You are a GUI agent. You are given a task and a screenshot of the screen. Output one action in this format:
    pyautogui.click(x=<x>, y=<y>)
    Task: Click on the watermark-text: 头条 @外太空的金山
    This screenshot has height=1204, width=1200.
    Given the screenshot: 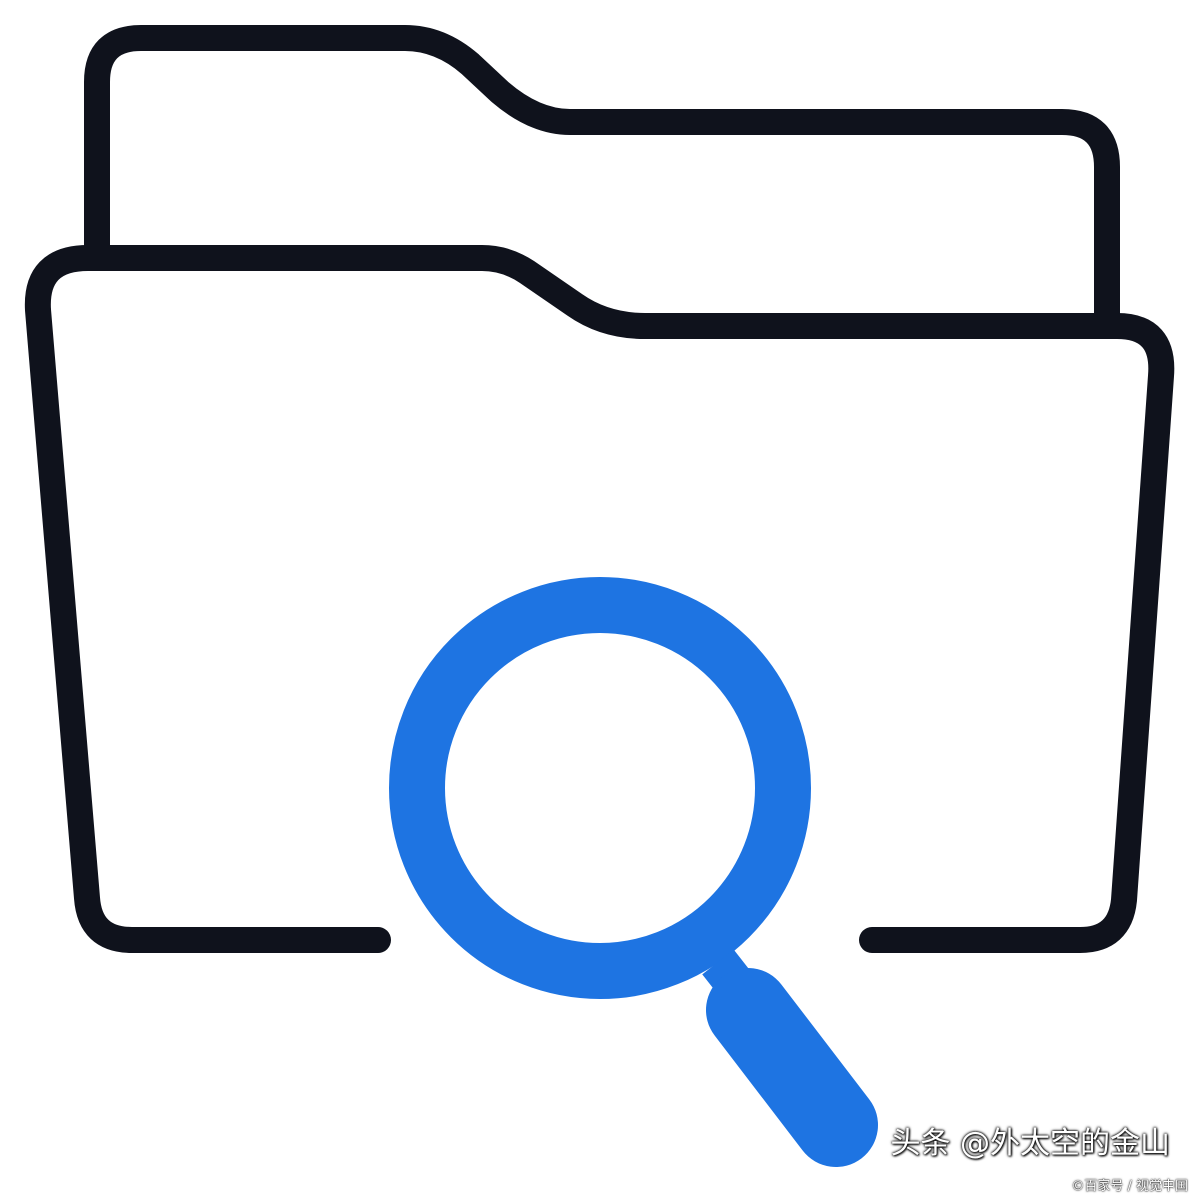 What is the action you would take?
    pyautogui.click(x=1030, y=1143)
    